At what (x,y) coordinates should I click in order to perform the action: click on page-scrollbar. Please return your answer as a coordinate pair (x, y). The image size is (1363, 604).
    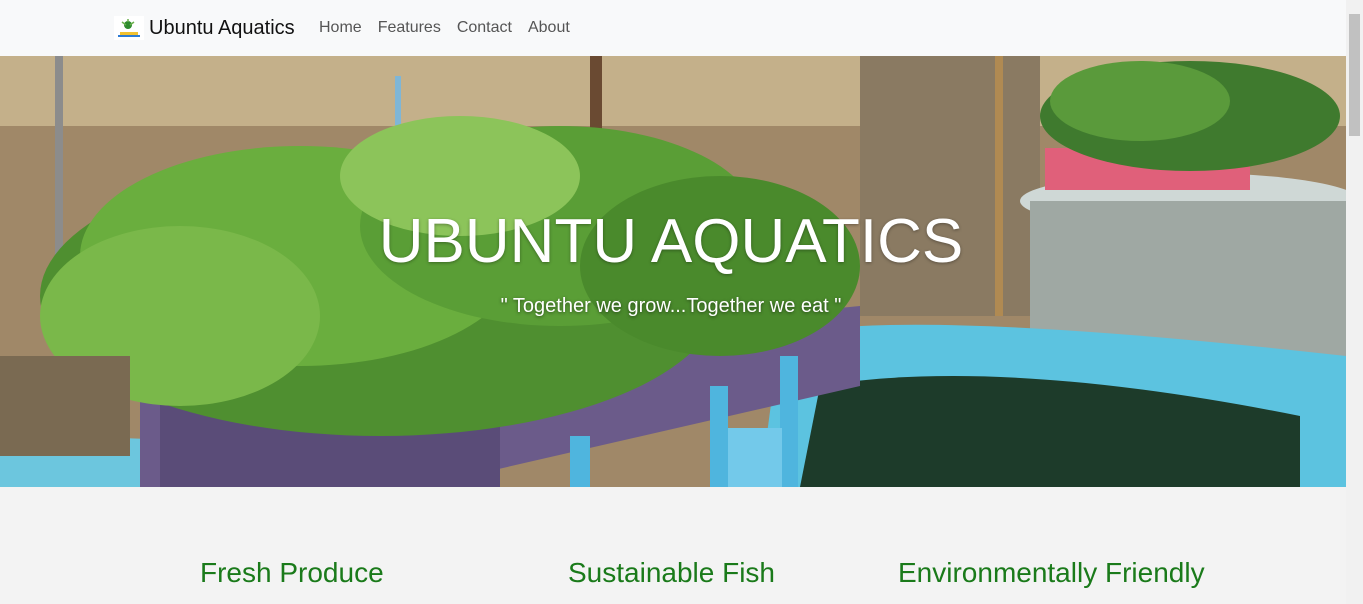
    Looking at the image, I should click on (1354, 302).